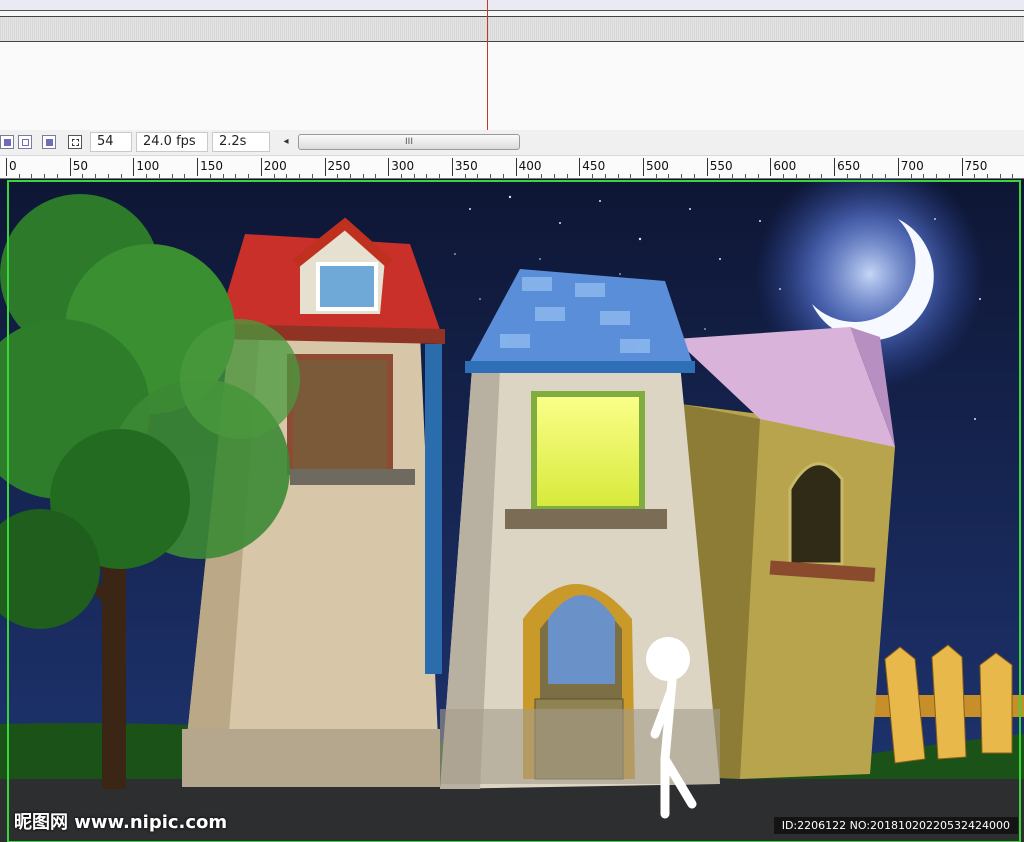  I want to click on ruler-label: 600, so click(785, 166).